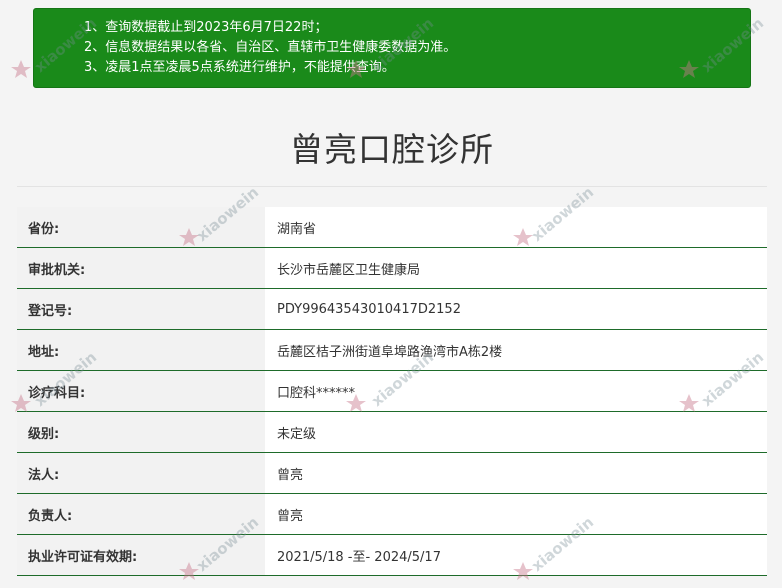 Image resolution: width=782 pixels, height=588 pixels. I want to click on row-value: 2021/5/18 -至- 2024/5/17, so click(516, 555).